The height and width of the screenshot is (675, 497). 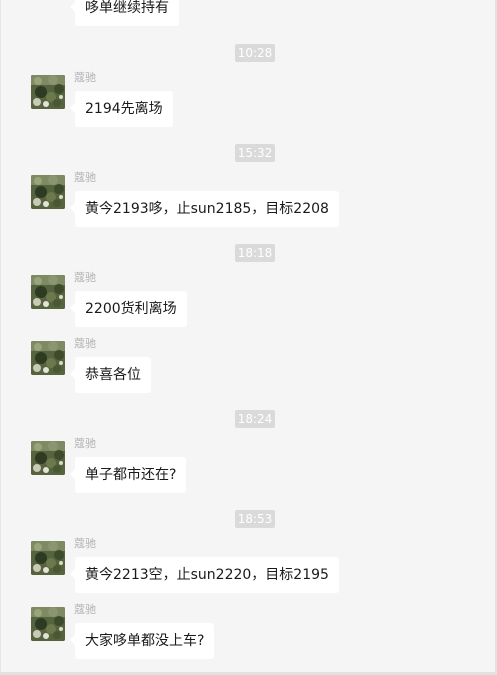 What do you see at coordinates (131, 309) in the screenshot?
I see `message-text: 2200货利离场` at bounding box center [131, 309].